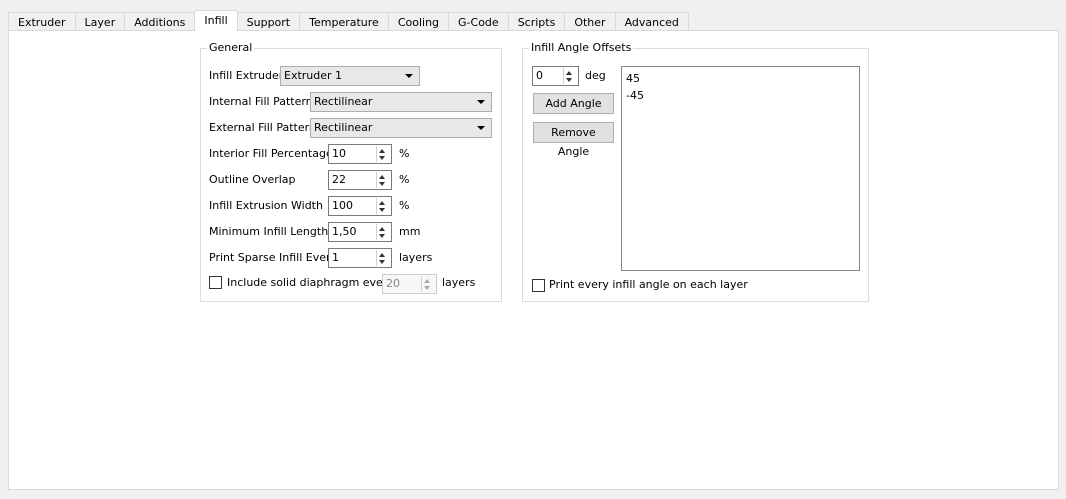  Describe the element at coordinates (216, 20) in the screenshot. I see `tab-infill: Infill` at that location.